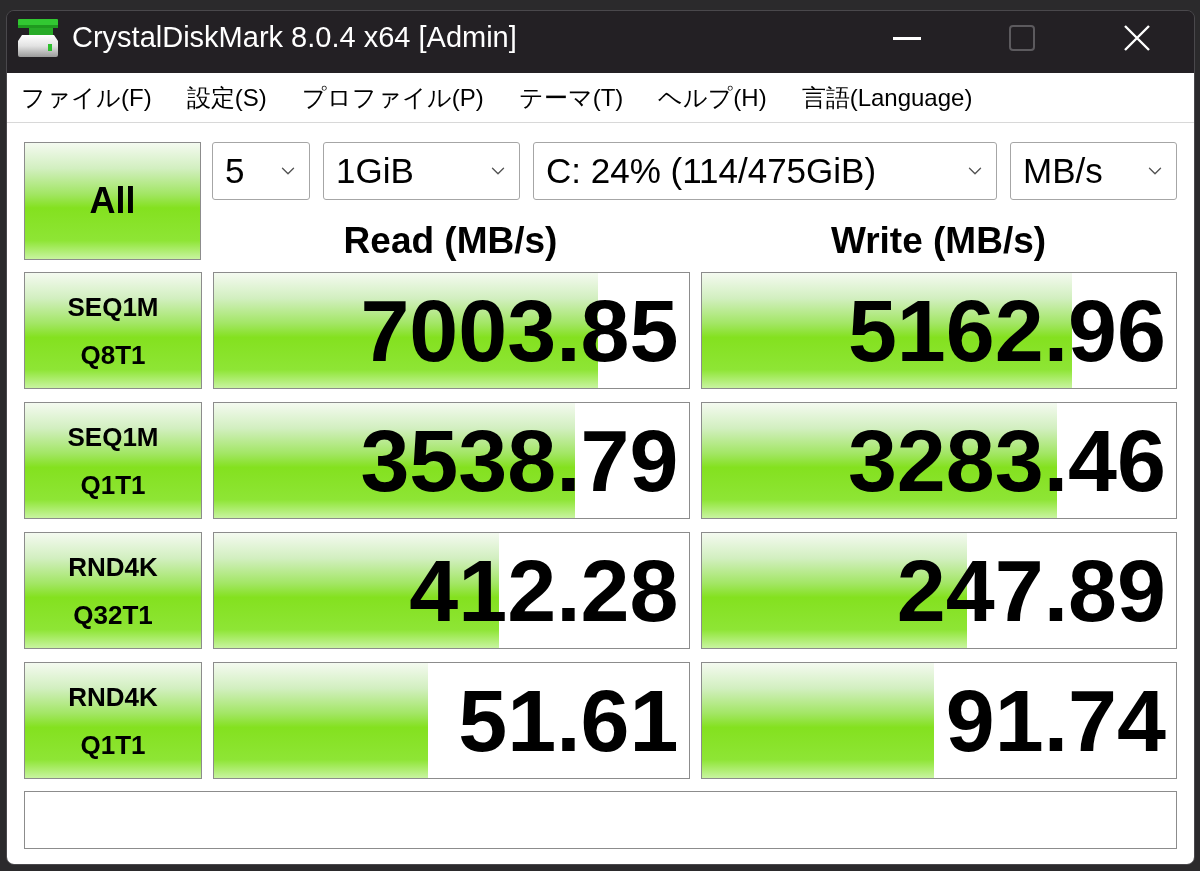 Image resolution: width=1200 pixels, height=871 pixels. What do you see at coordinates (113, 590) in the screenshot?
I see `test-button: RND4K Q32T1` at bounding box center [113, 590].